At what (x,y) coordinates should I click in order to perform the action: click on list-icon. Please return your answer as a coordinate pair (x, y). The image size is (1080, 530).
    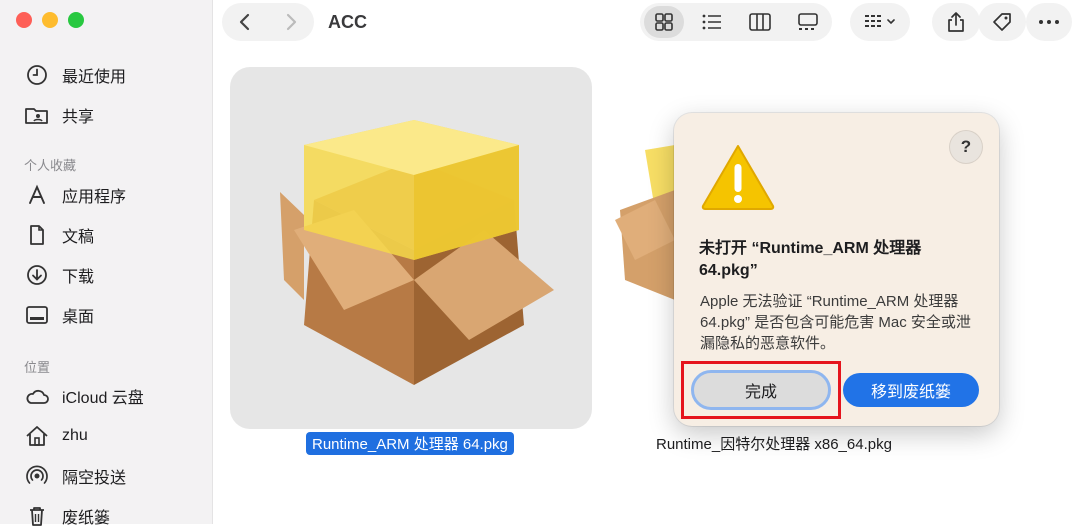
    Looking at the image, I should click on (711, 22).